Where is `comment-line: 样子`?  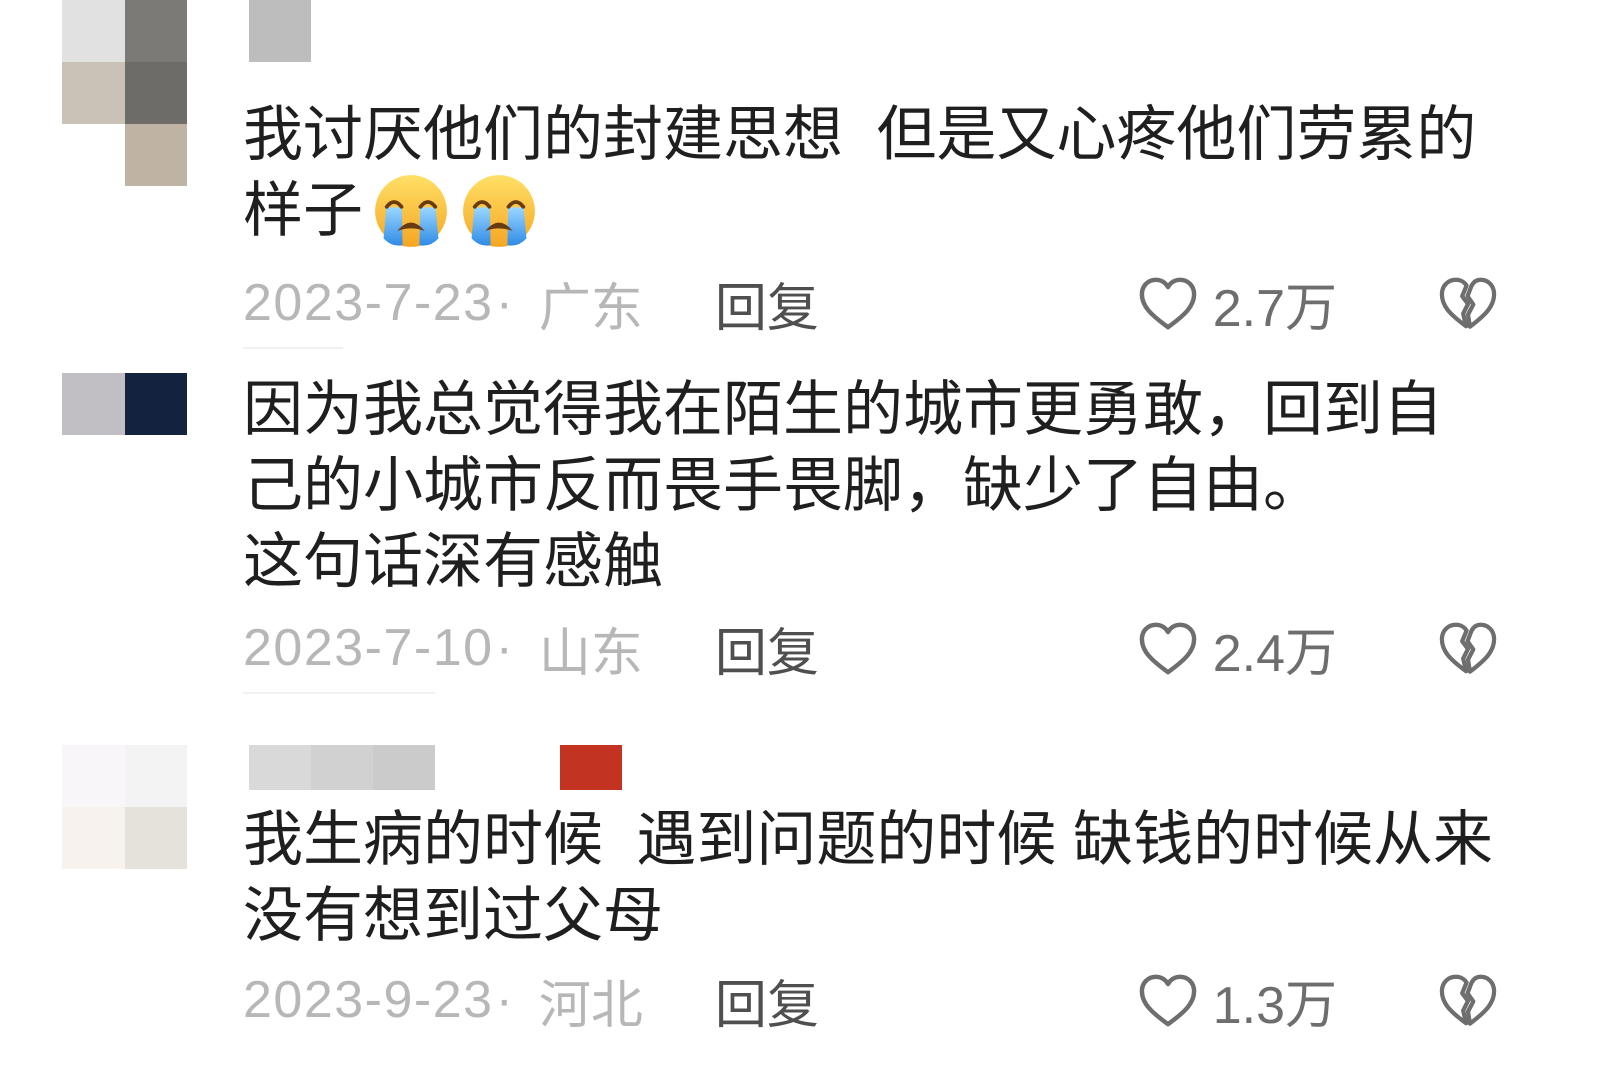
comment-line: 样子 is located at coordinates (893, 211).